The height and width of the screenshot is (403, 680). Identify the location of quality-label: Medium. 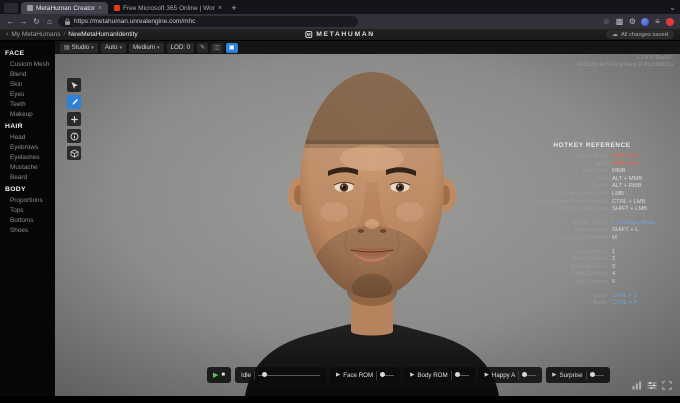
(143, 47).